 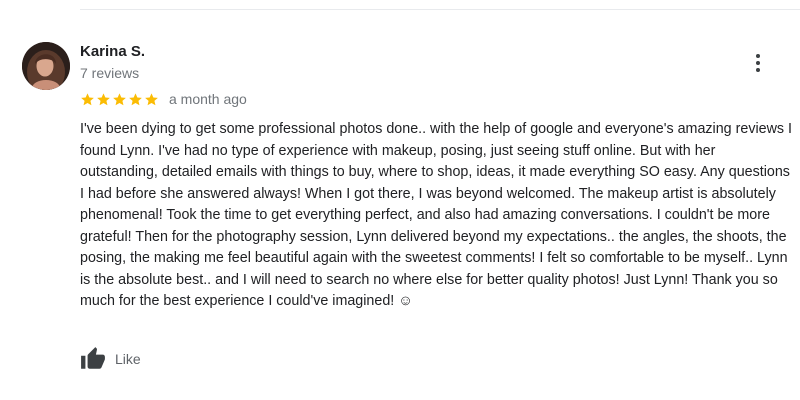 What do you see at coordinates (110, 73) in the screenshot?
I see `author-review-count: 7 reviews` at bounding box center [110, 73].